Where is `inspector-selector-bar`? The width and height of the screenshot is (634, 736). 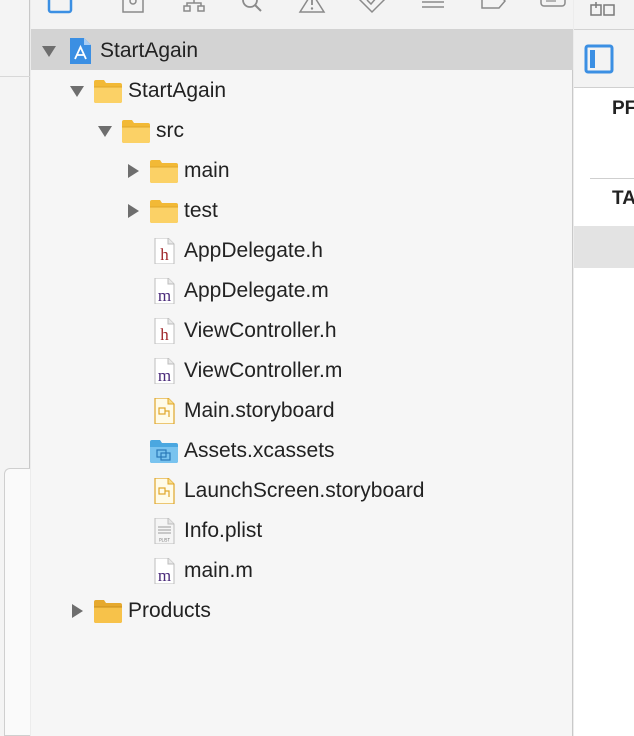 inspector-selector-bar is located at coordinates (604, 59).